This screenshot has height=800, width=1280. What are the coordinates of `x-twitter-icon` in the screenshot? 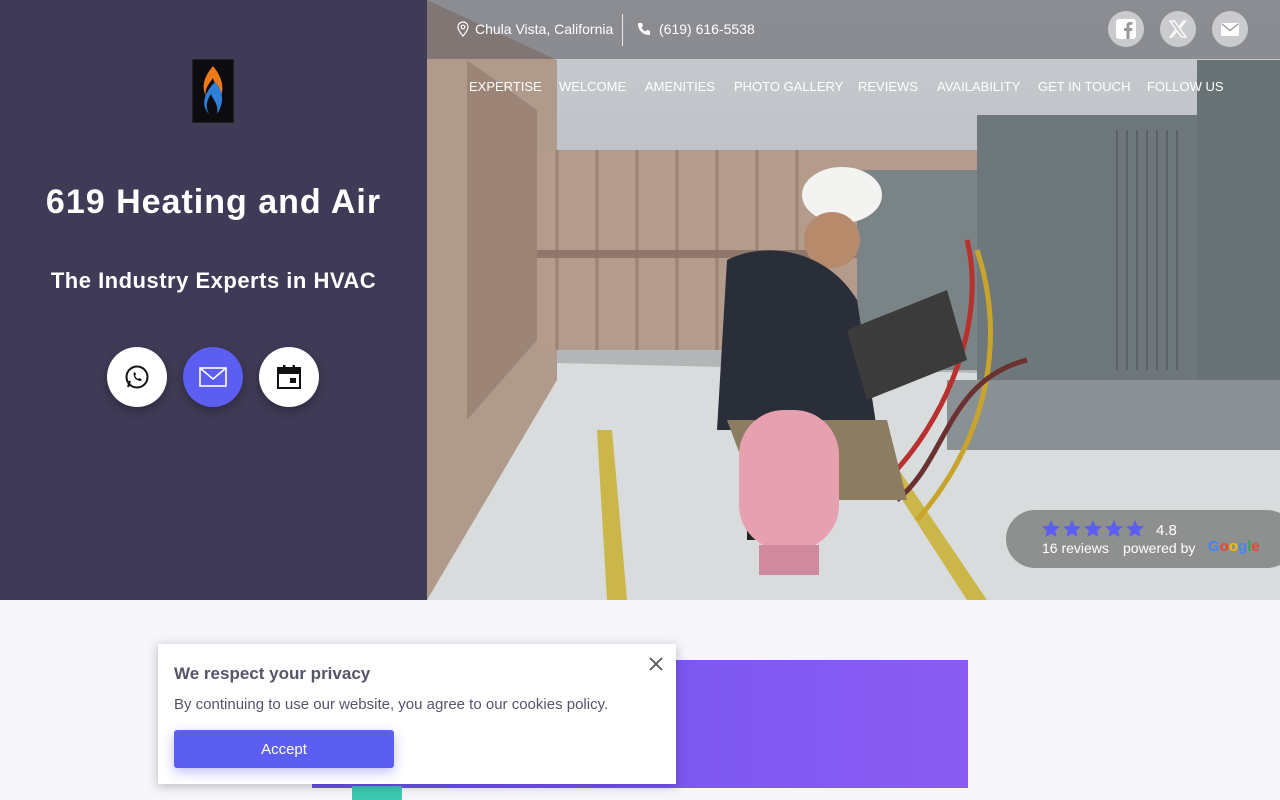 It's located at (1178, 29).